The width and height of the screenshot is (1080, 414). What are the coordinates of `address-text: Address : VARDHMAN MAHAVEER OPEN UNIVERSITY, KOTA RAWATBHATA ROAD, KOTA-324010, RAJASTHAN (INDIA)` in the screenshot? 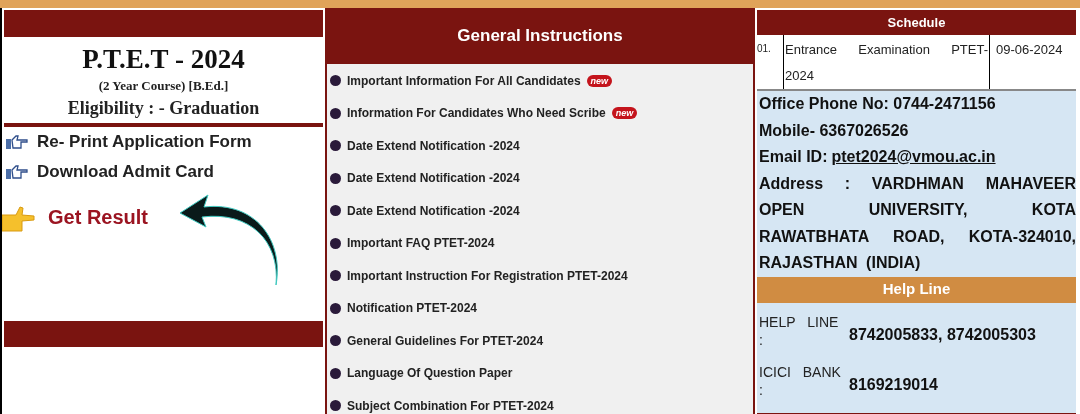 It's located at (917, 223).